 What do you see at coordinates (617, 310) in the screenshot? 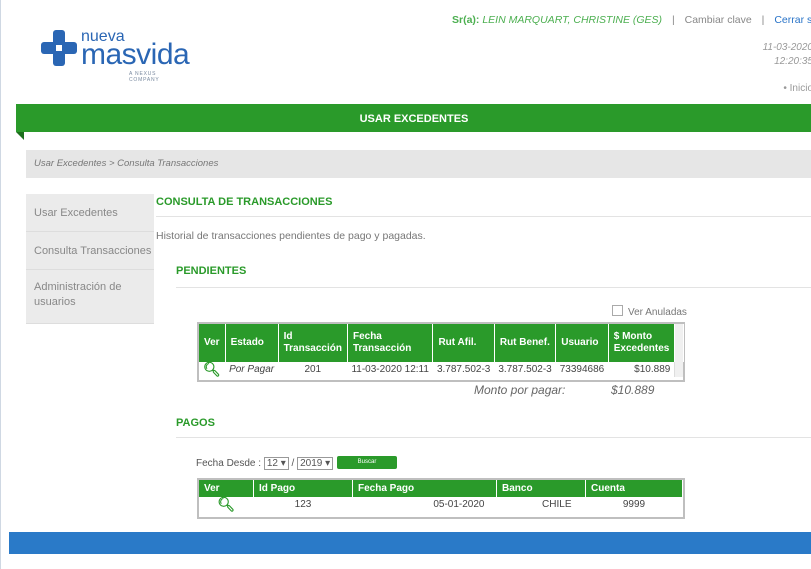
I see `checkbox-box` at bounding box center [617, 310].